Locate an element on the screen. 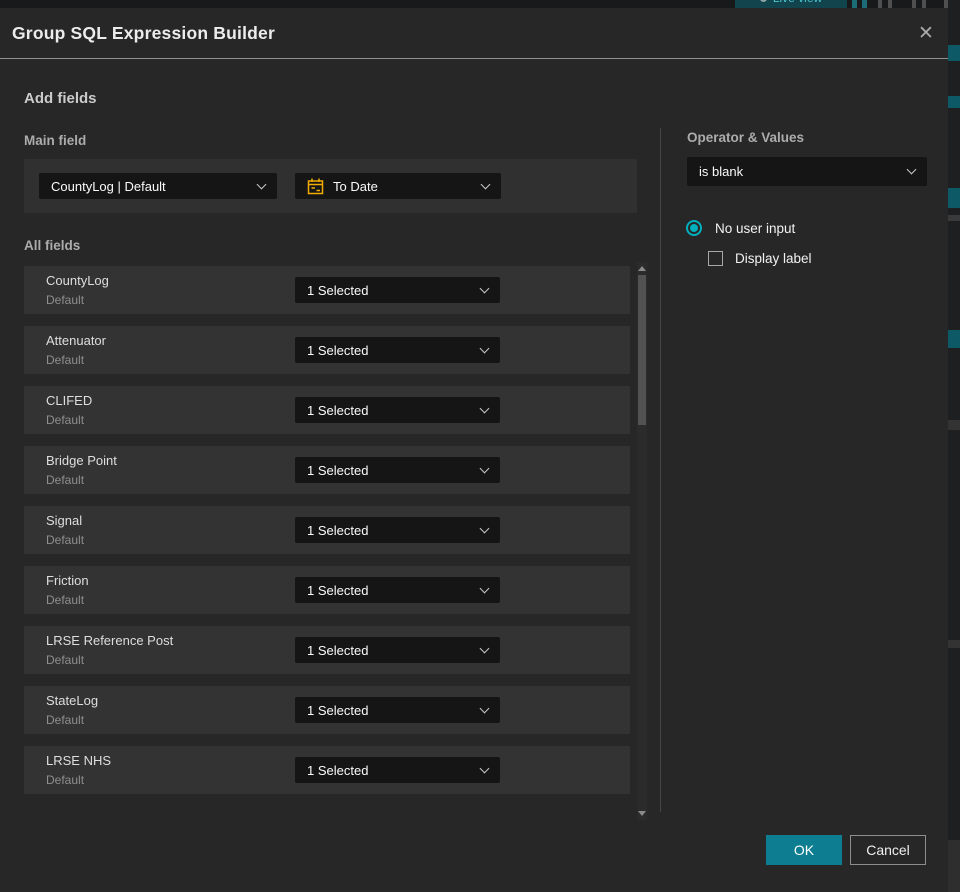 Image resolution: width=960 pixels, height=892 pixels. display-label-option: Display label is located at coordinates (760, 258).